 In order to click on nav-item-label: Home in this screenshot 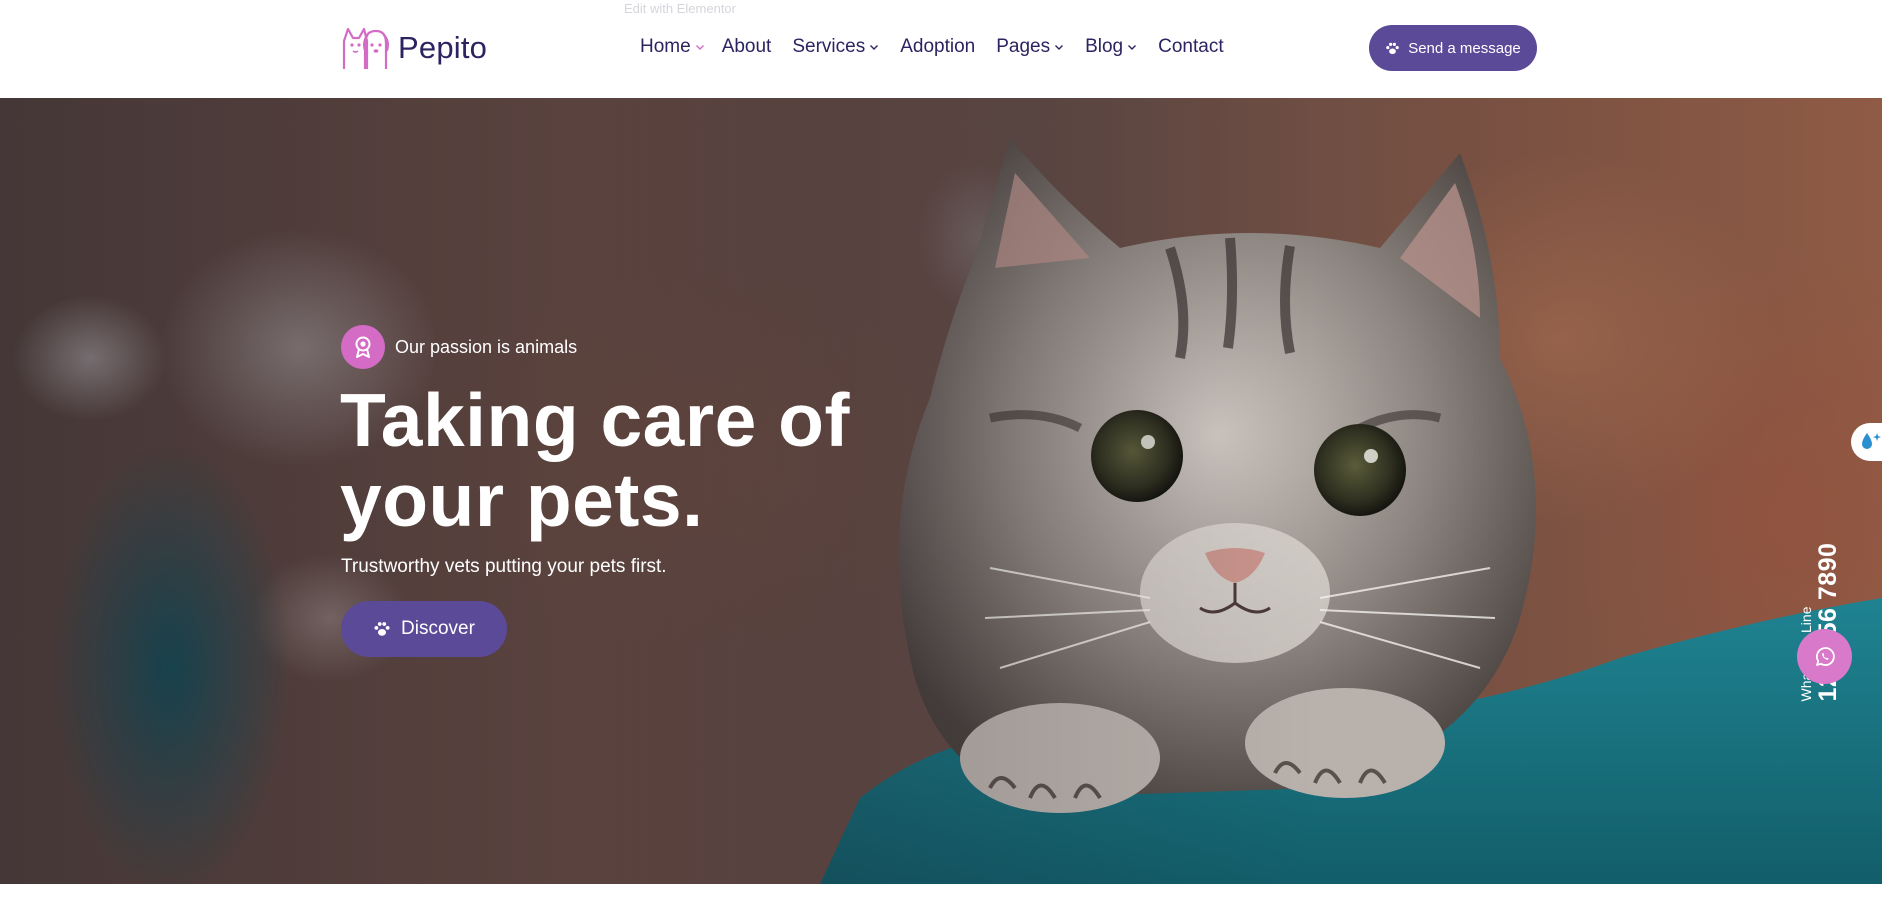, I will do `click(665, 46)`.